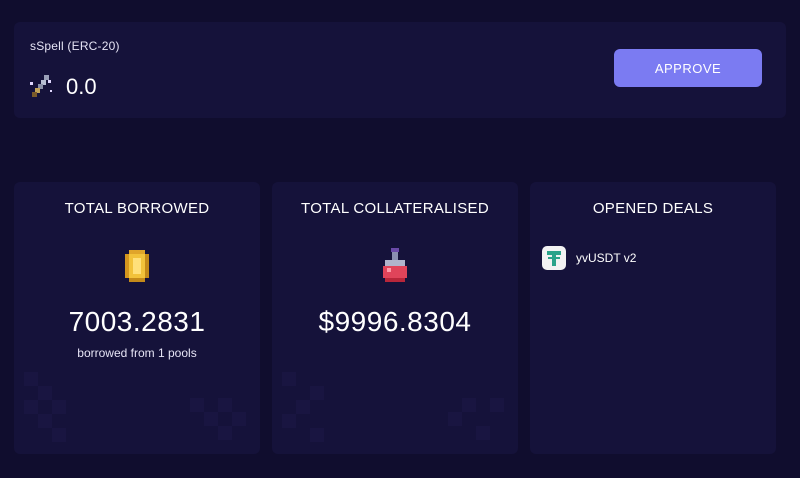  What do you see at coordinates (81, 86) in the screenshot?
I see `token-balance: 0.0` at bounding box center [81, 86].